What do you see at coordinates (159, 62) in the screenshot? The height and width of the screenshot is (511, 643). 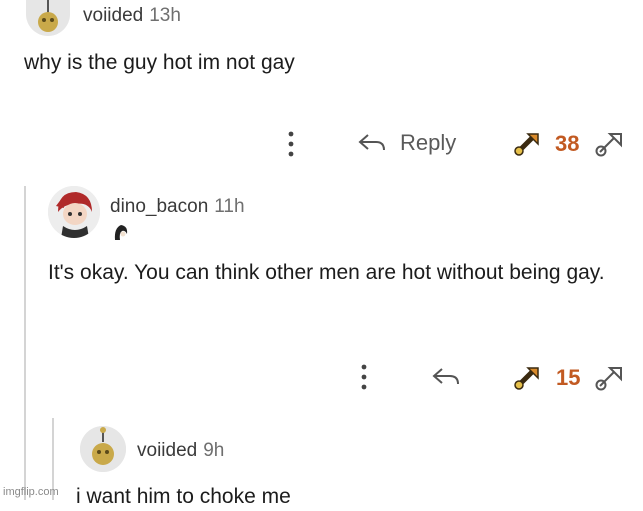 I see `comment-text: why is the guy hot im not gay` at bounding box center [159, 62].